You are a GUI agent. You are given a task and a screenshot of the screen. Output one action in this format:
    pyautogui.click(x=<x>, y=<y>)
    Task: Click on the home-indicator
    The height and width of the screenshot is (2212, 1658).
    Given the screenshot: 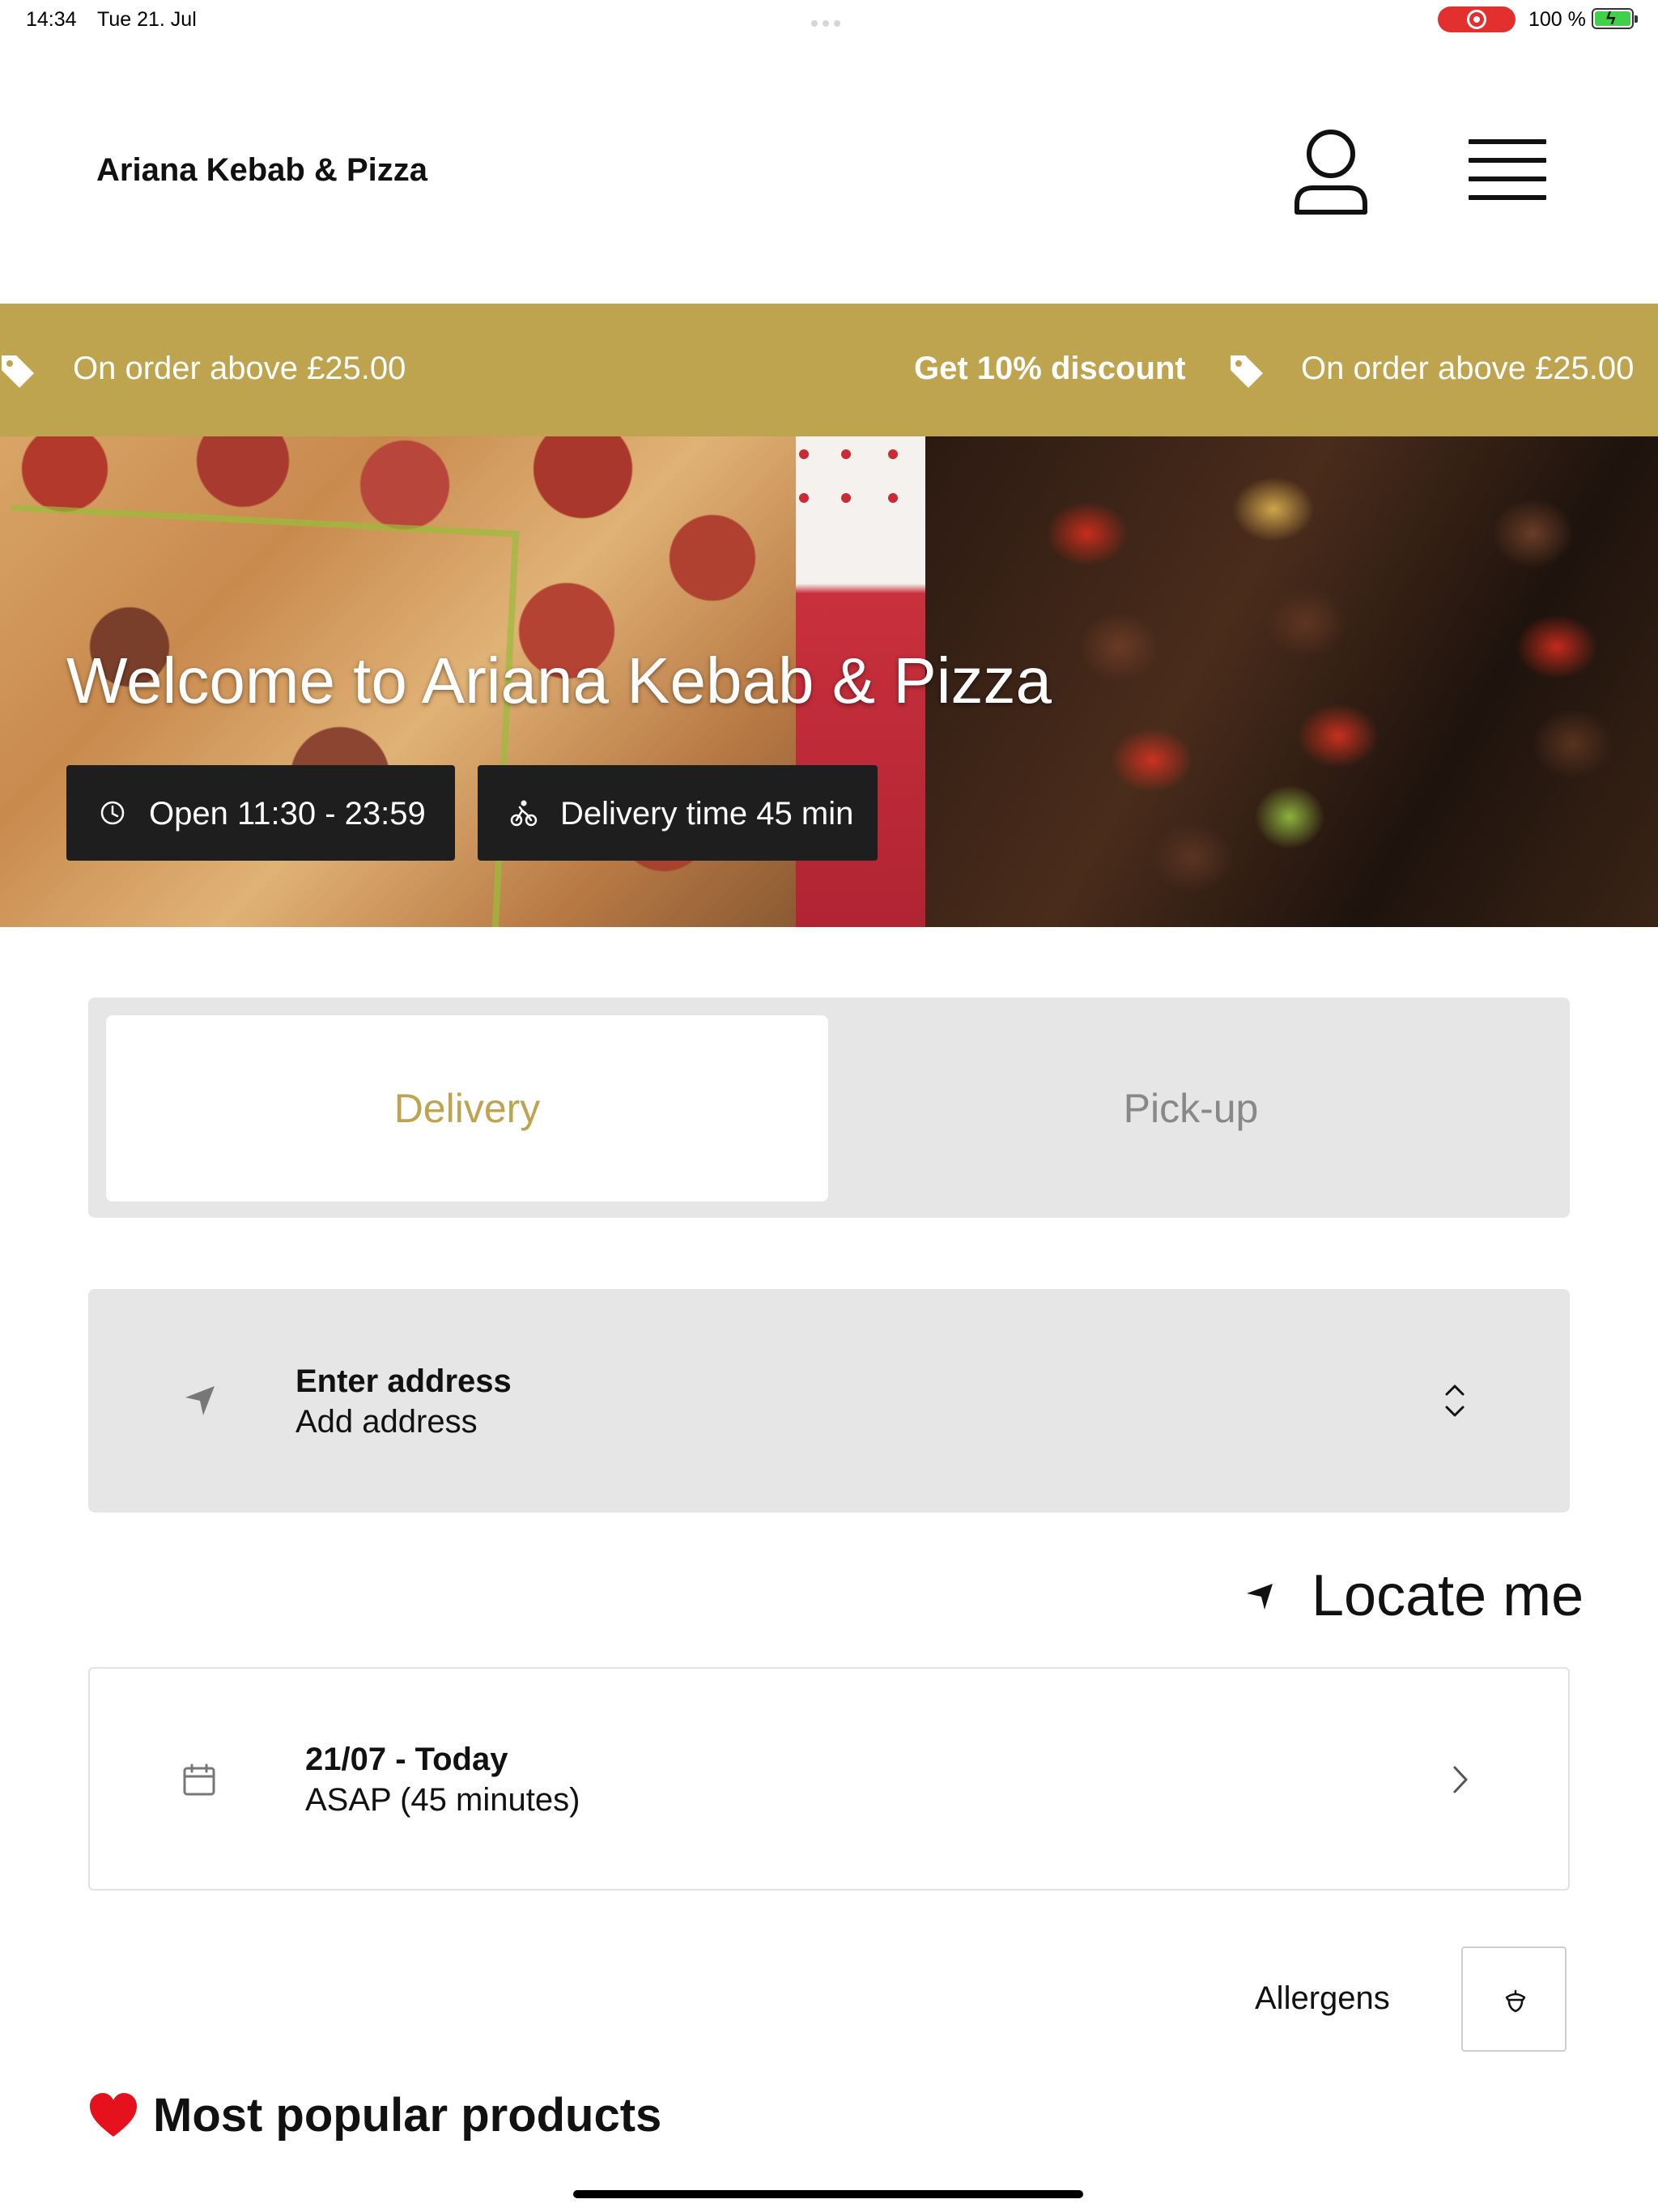 What is the action you would take?
    pyautogui.click(x=828, y=2194)
    